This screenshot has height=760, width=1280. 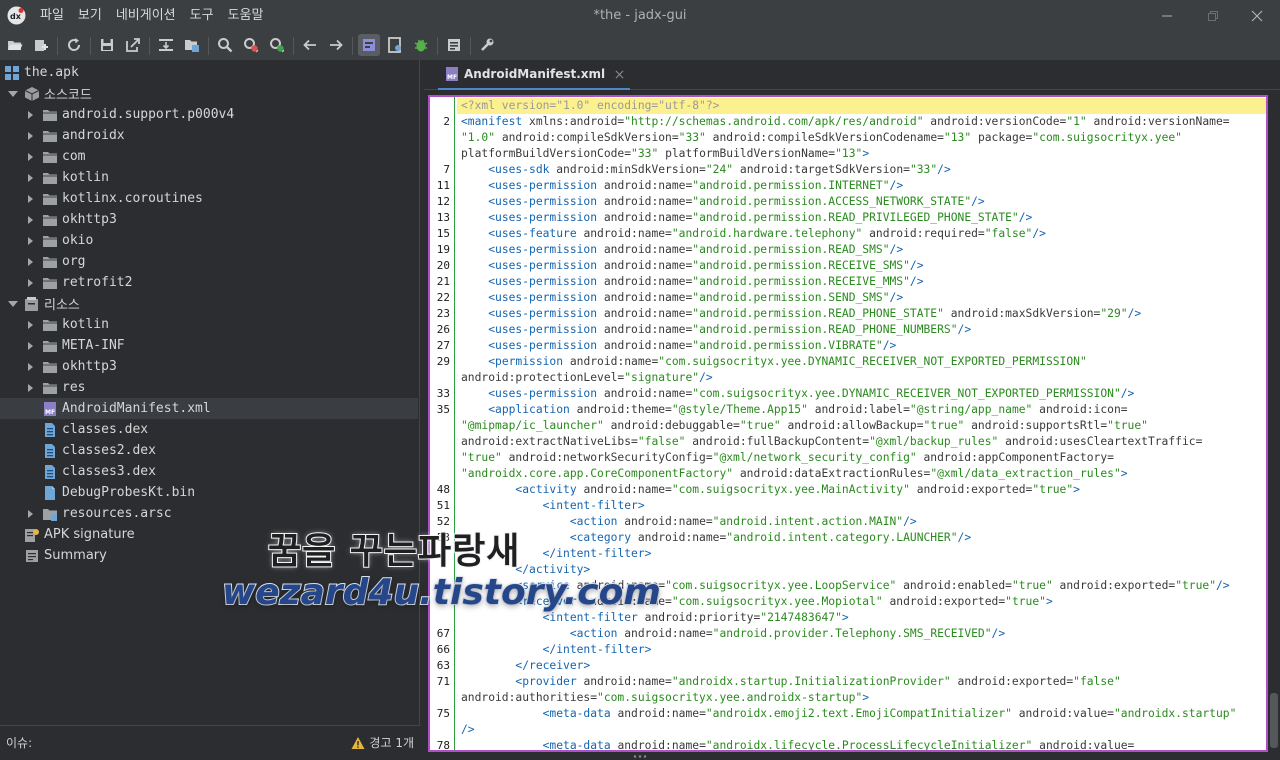 I want to click on code-token: <category, so click(x=603, y=537).